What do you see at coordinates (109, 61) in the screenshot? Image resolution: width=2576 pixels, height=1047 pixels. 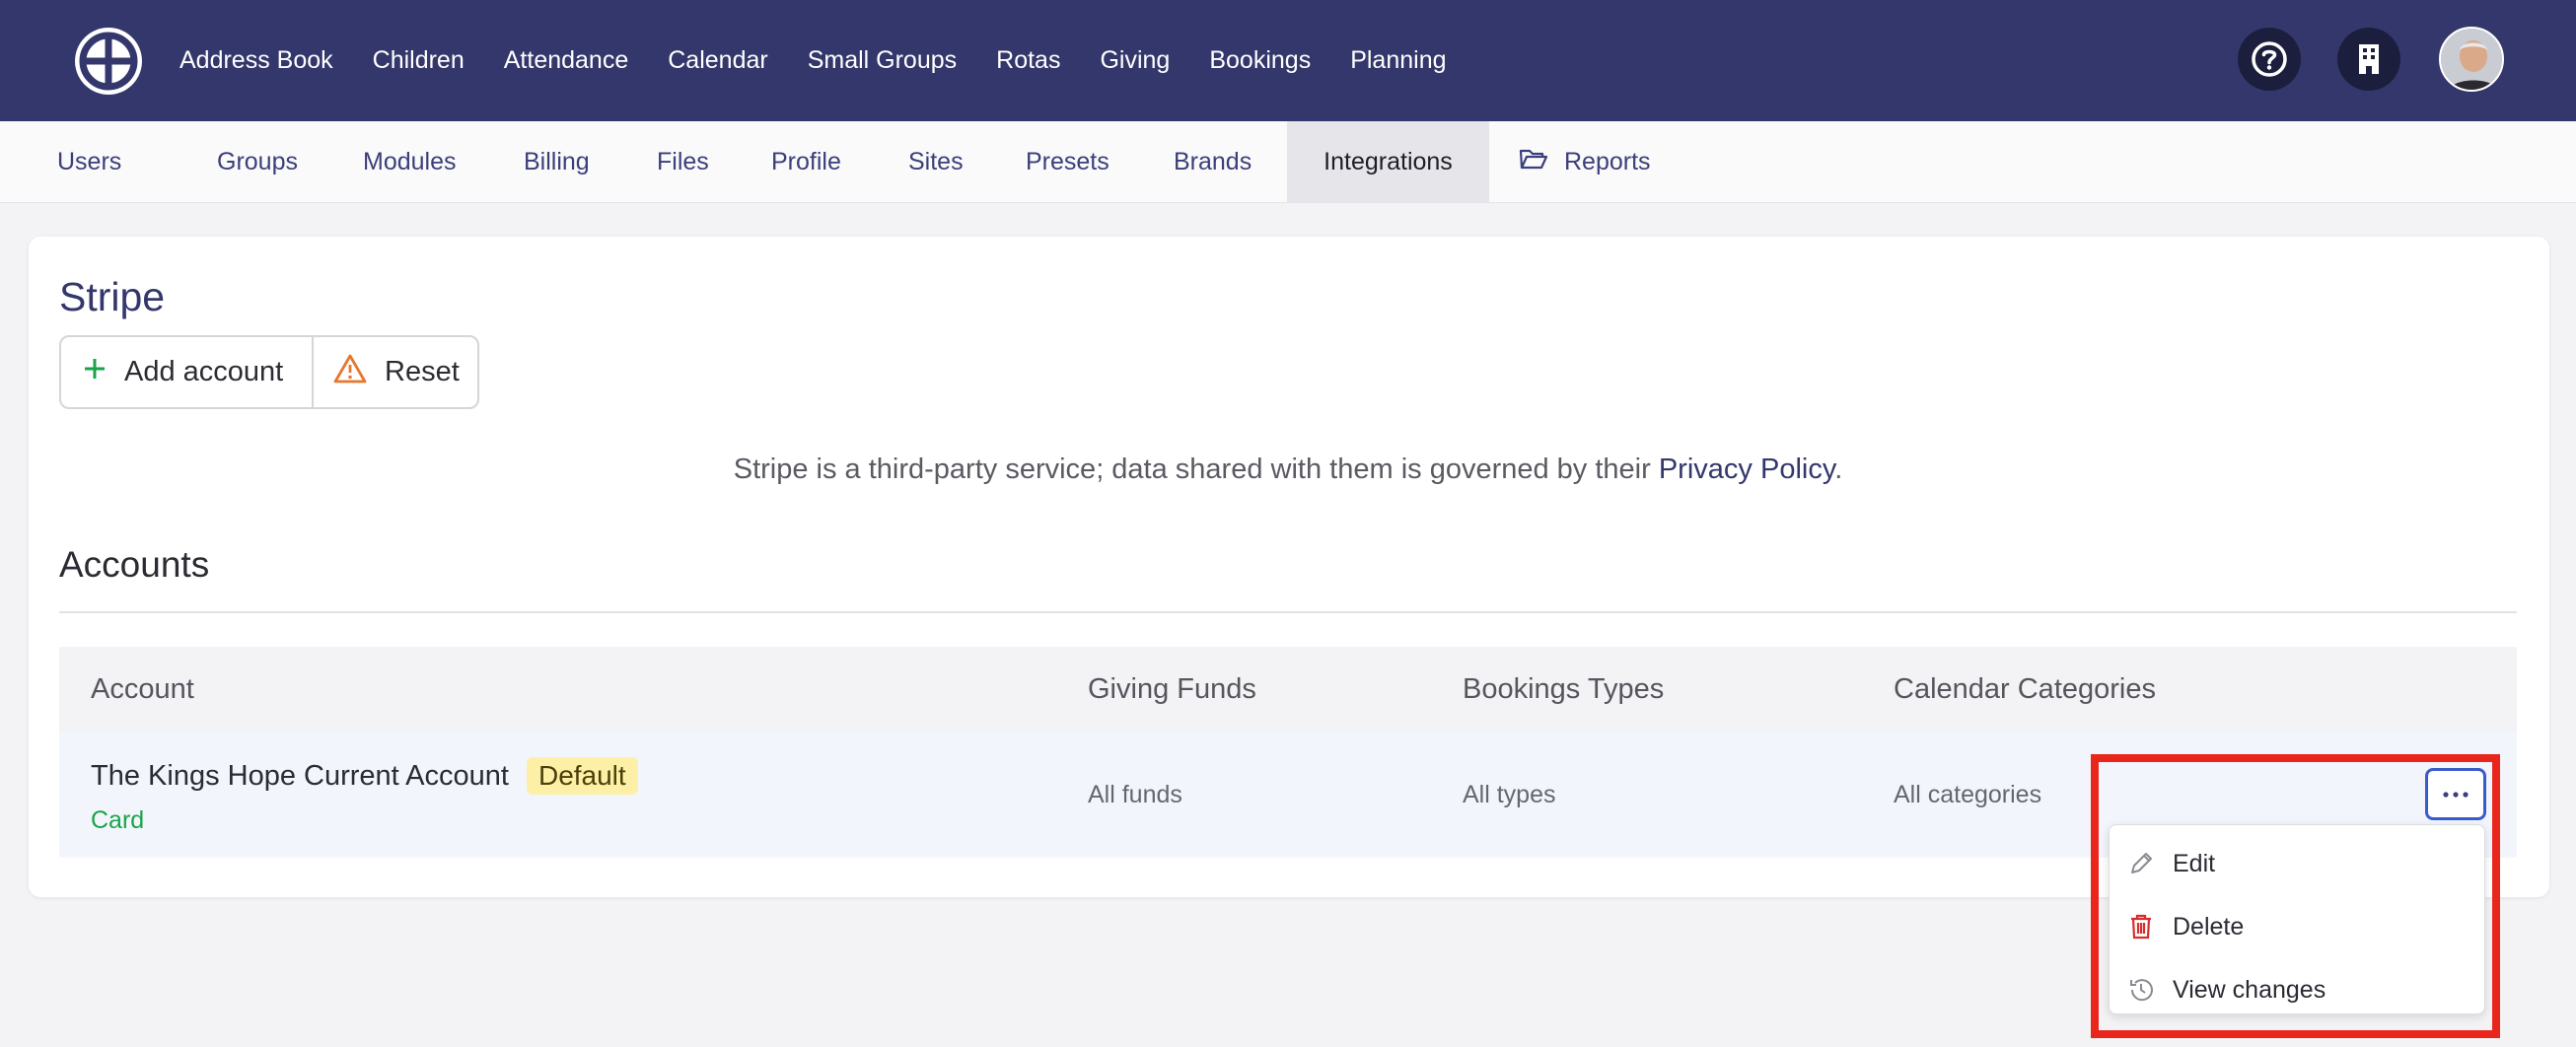 I see `logo-icon` at bounding box center [109, 61].